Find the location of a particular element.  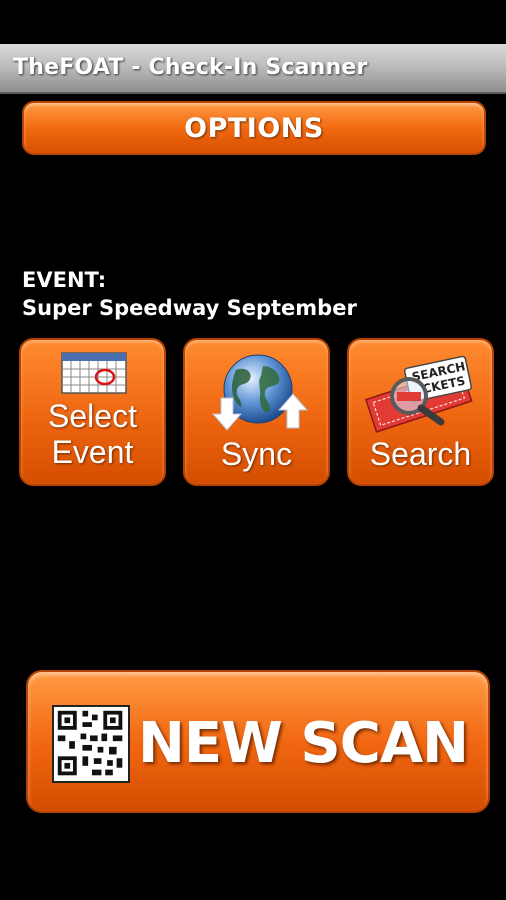

search-button: SEARCH CKETS Search is located at coordinates (420, 412).